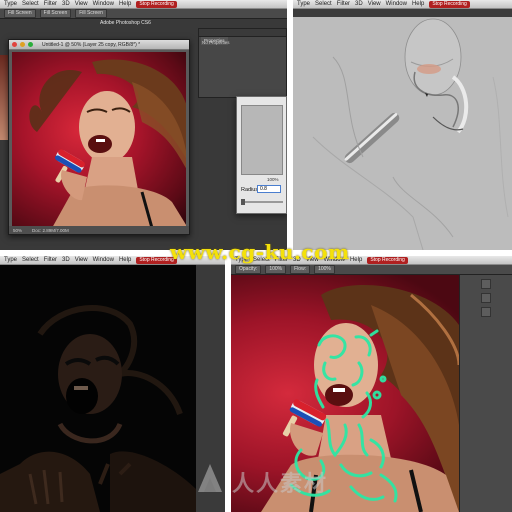 Image resolution: width=512 pixels, height=512 pixels. What do you see at coordinates (14, 44) in the screenshot?
I see `close-icon` at bounding box center [14, 44].